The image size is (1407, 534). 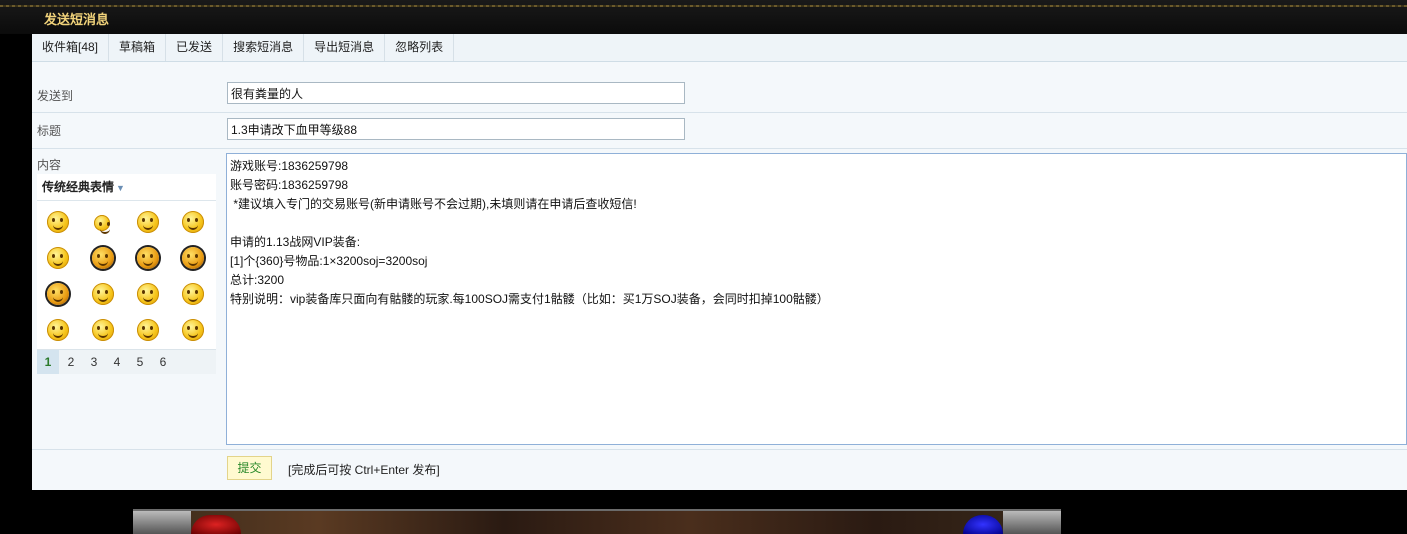 What do you see at coordinates (456, 129) in the screenshot?
I see `subject-input: 1.3申请改下血甲等级88` at bounding box center [456, 129].